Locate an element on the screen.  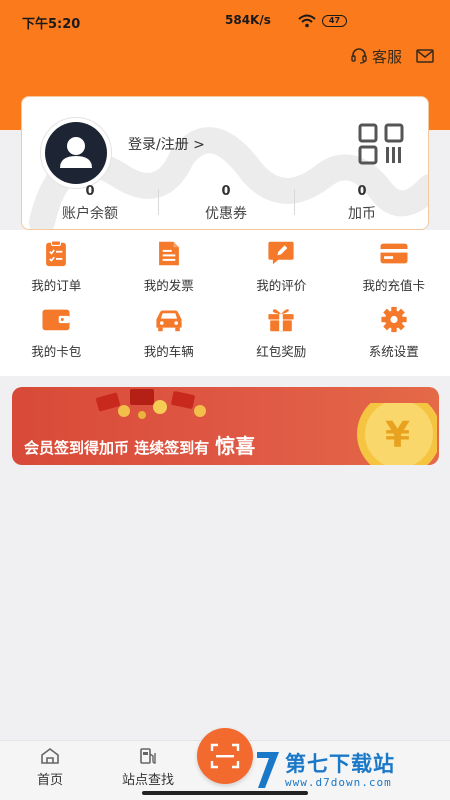
avatar is located at coordinates (76, 153).